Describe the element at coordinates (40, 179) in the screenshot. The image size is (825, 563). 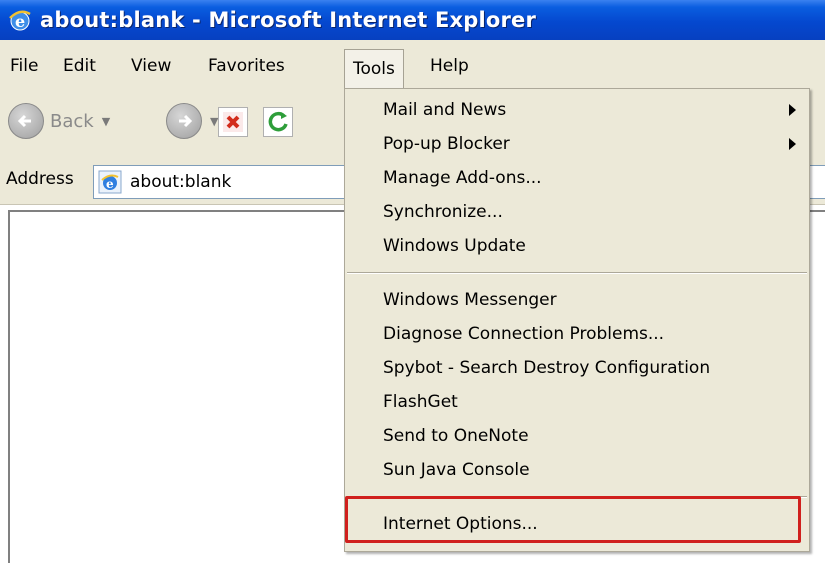
I see `address-label: Address` at that location.